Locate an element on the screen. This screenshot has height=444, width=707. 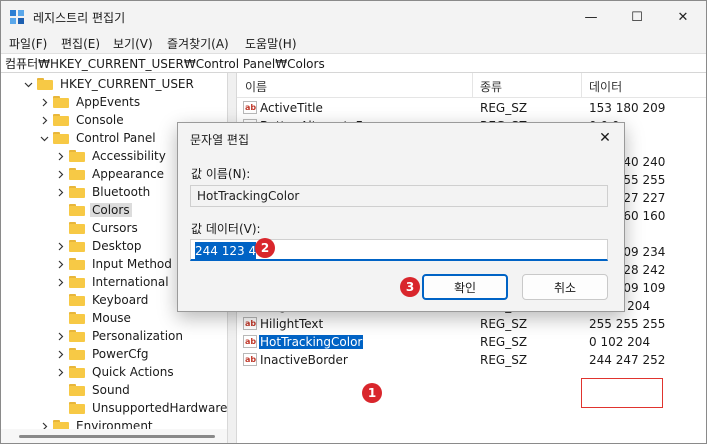
registry-editor-icon is located at coordinates (17, 17).